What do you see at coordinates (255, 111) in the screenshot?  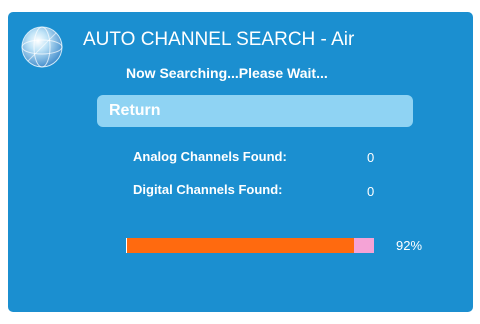 I see `return-button: Return` at bounding box center [255, 111].